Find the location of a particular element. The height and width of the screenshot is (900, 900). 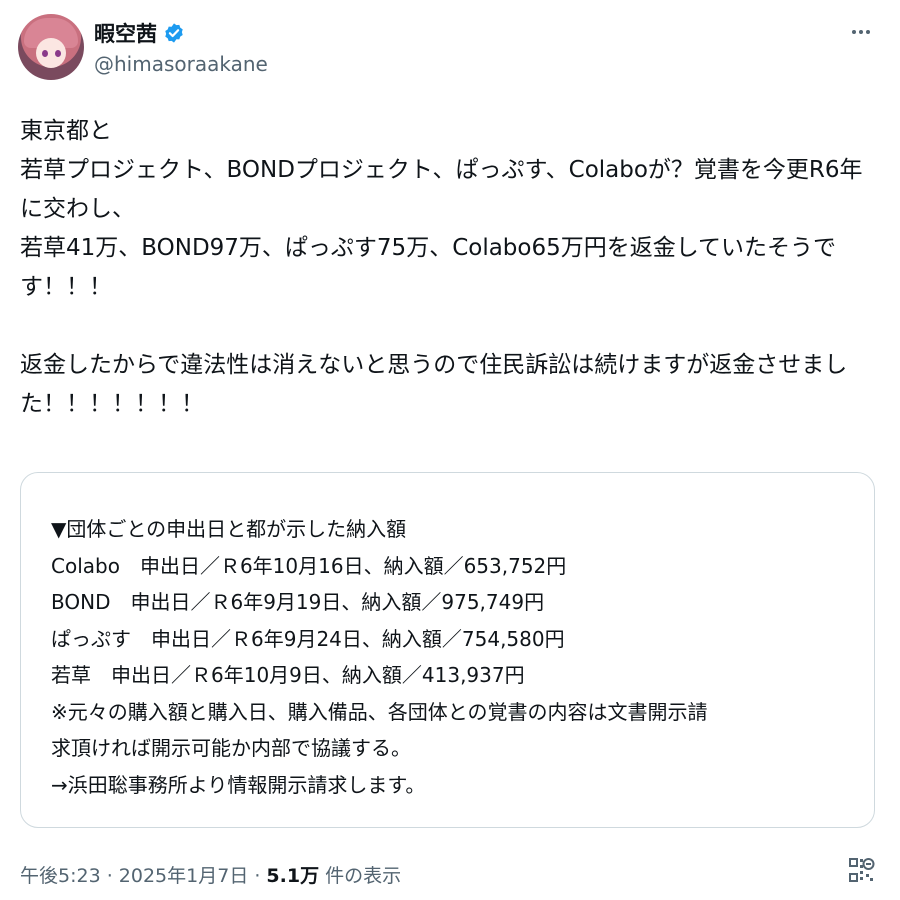

views-count: 5.1万 is located at coordinates (293, 876).